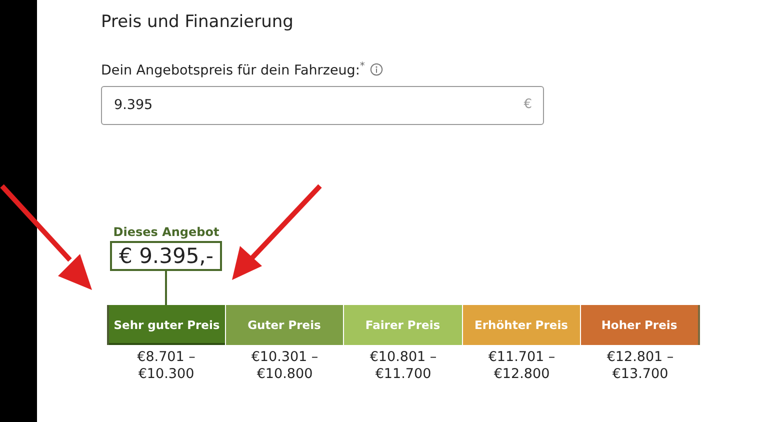  What do you see at coordinates (640, 365) in the screenshot?
I see `price-range-text: €12.801 – €13.700` at bounding box center [640, 365].